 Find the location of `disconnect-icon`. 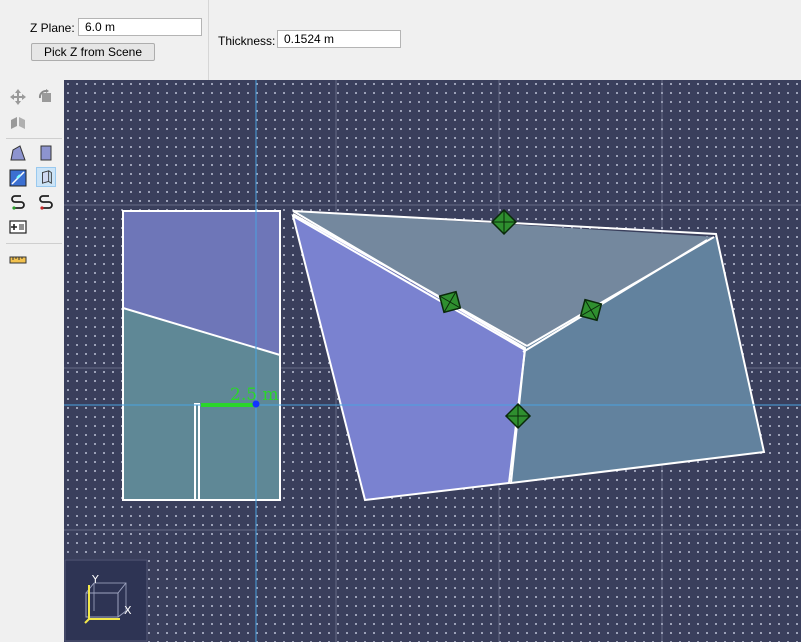

disconnect-icon is located at coordinates (46, 202).